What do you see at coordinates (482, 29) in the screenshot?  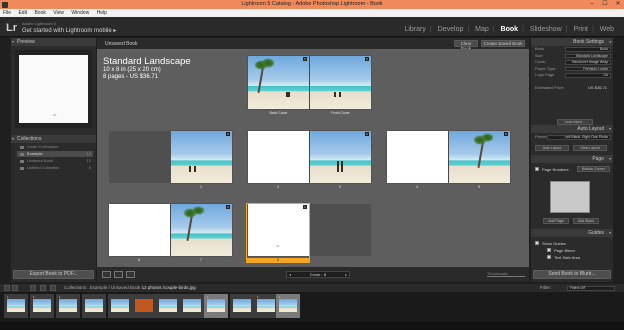 I see `module-map: Map` at bounding box center [482, 29].